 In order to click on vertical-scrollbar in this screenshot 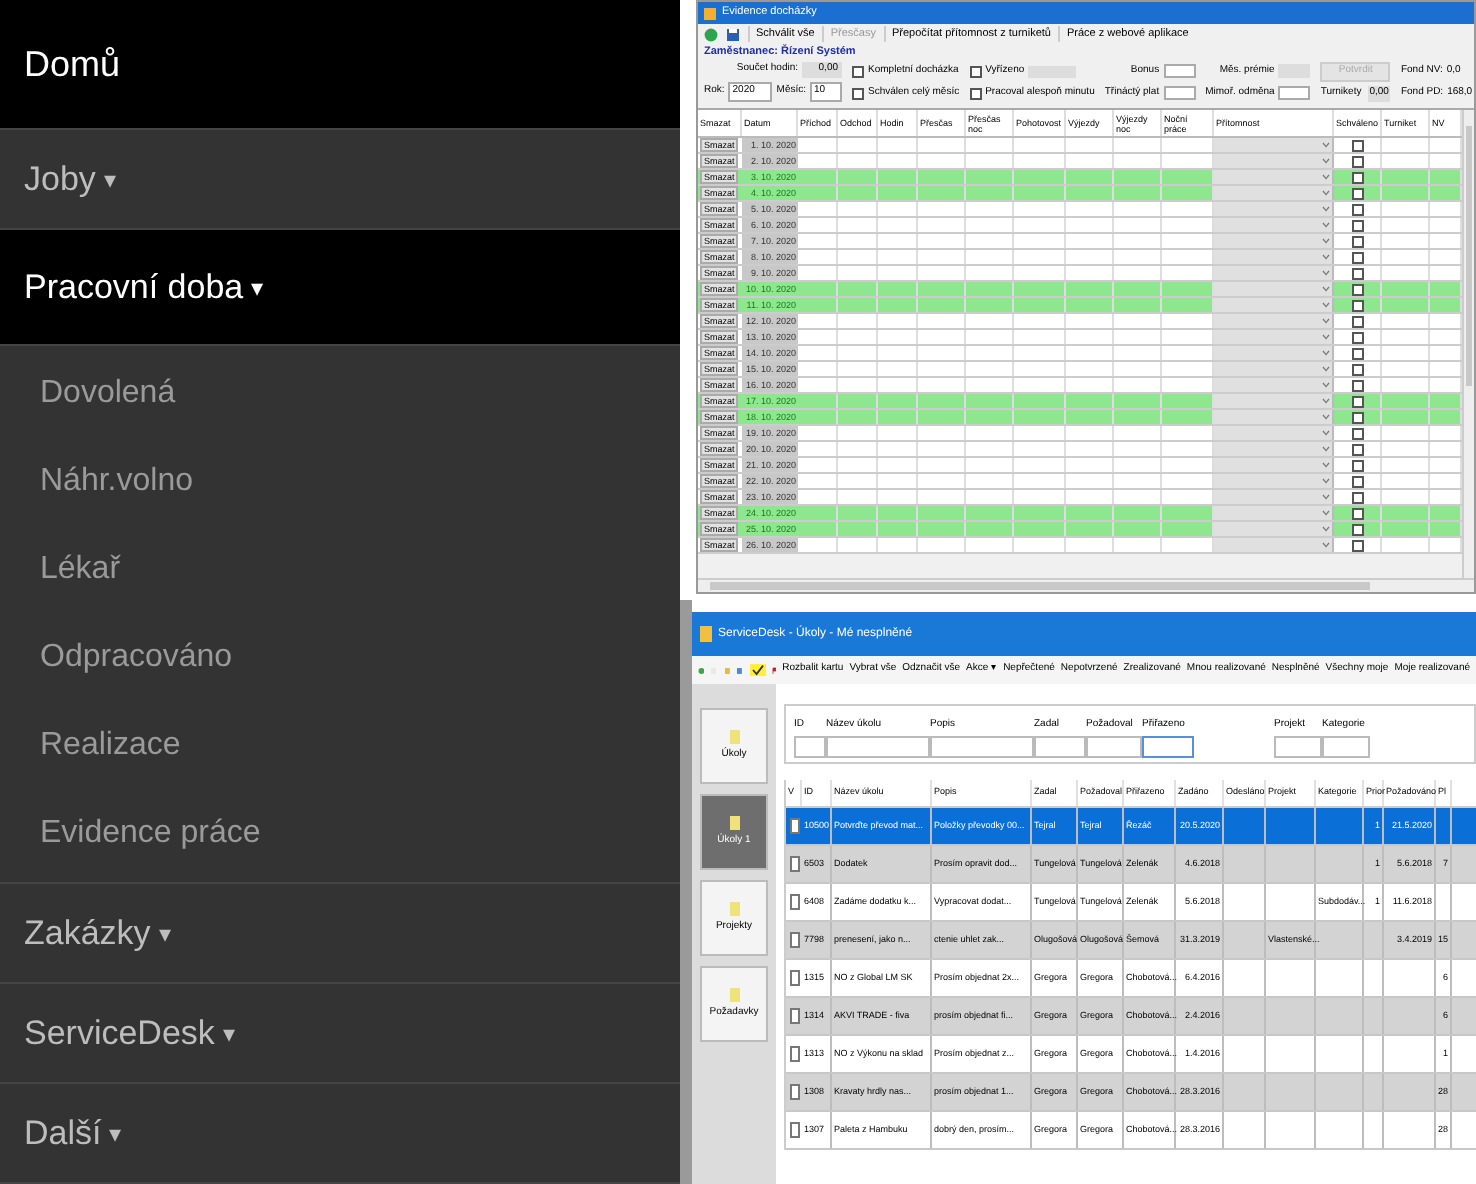, I will do `click(1468, 344)`.